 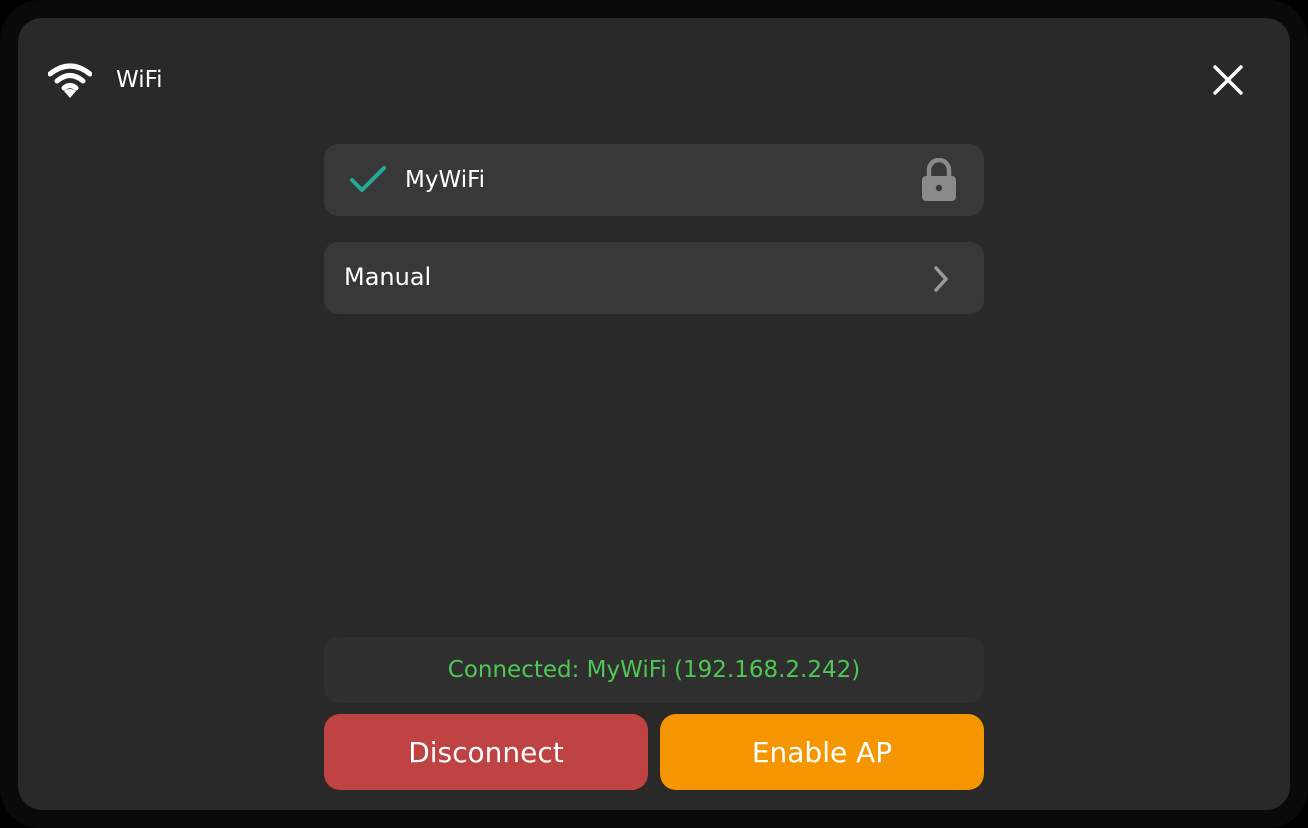 What do you see at coordinates (654, 180) in the screenshot?
I see `network-item-mywifi: MyWiFi` at bounding box center [654, 180].